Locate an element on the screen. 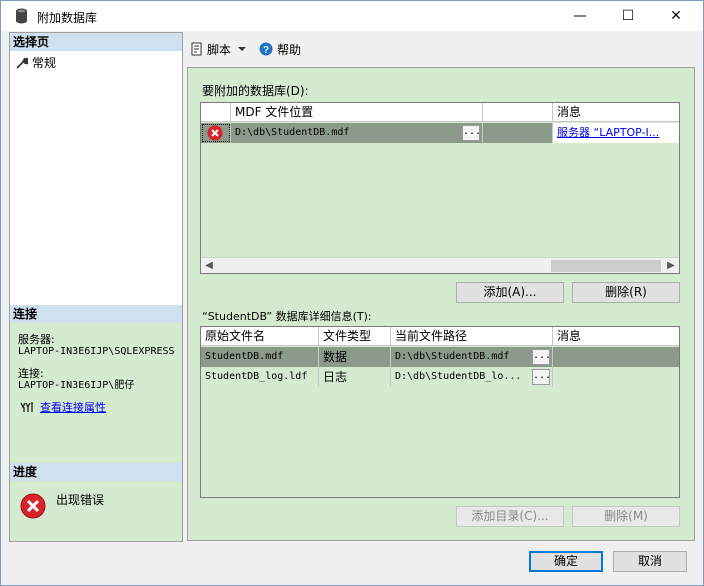  column-status is located at coordinates (216, 112).